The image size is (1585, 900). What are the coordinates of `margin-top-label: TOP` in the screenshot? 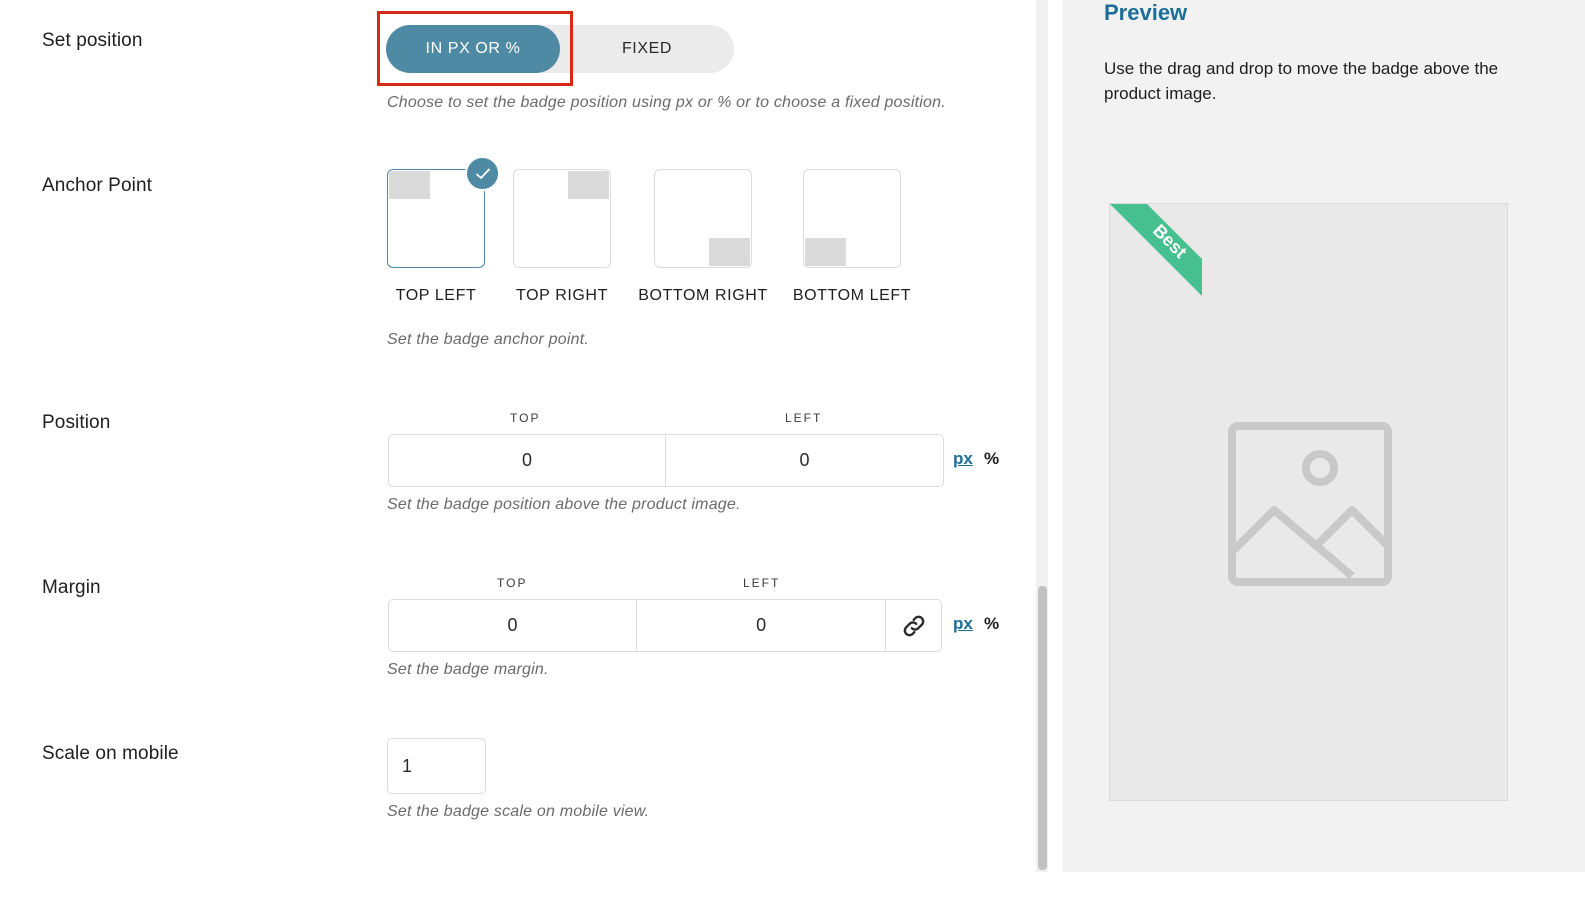 It's located at (512, 583).